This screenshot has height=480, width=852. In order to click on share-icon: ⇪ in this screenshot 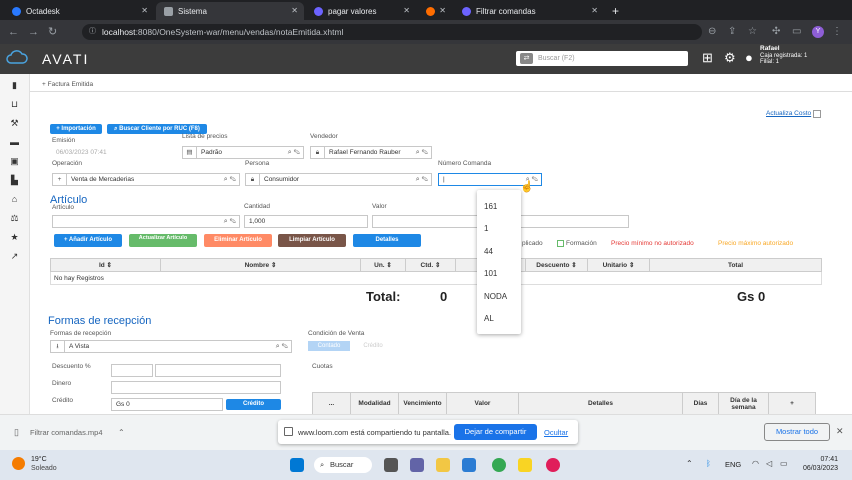, I will do `click(732, 32)`.